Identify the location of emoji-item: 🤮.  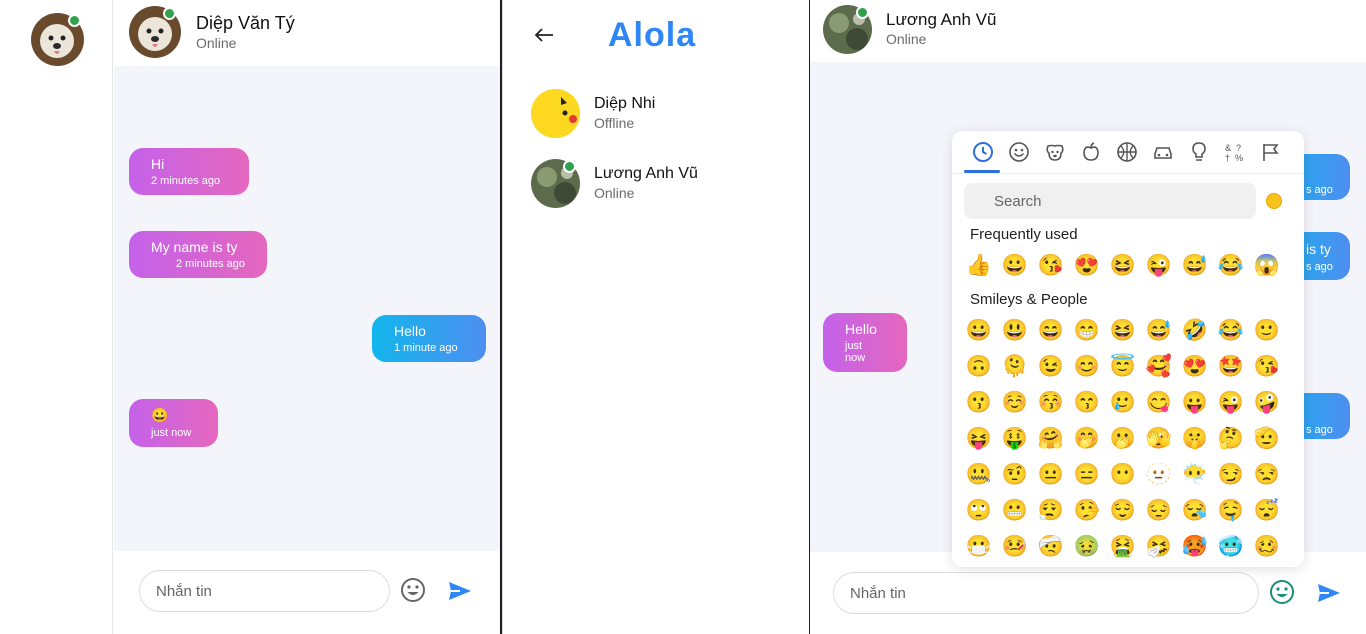
(1123, 547).